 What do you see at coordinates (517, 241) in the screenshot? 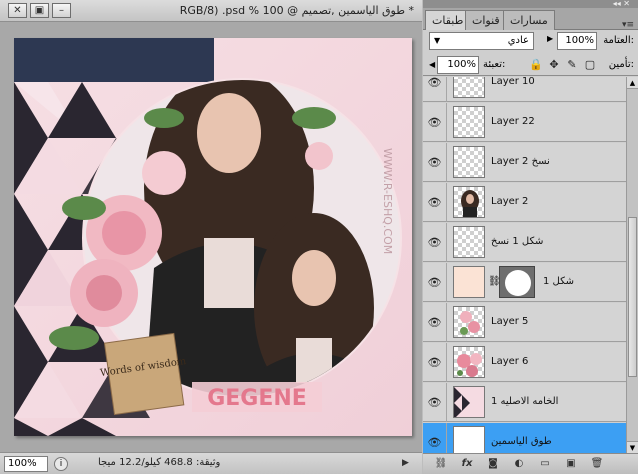
I see `layer-name: شكل 1 نسخ` at bounding box center [517, 241].